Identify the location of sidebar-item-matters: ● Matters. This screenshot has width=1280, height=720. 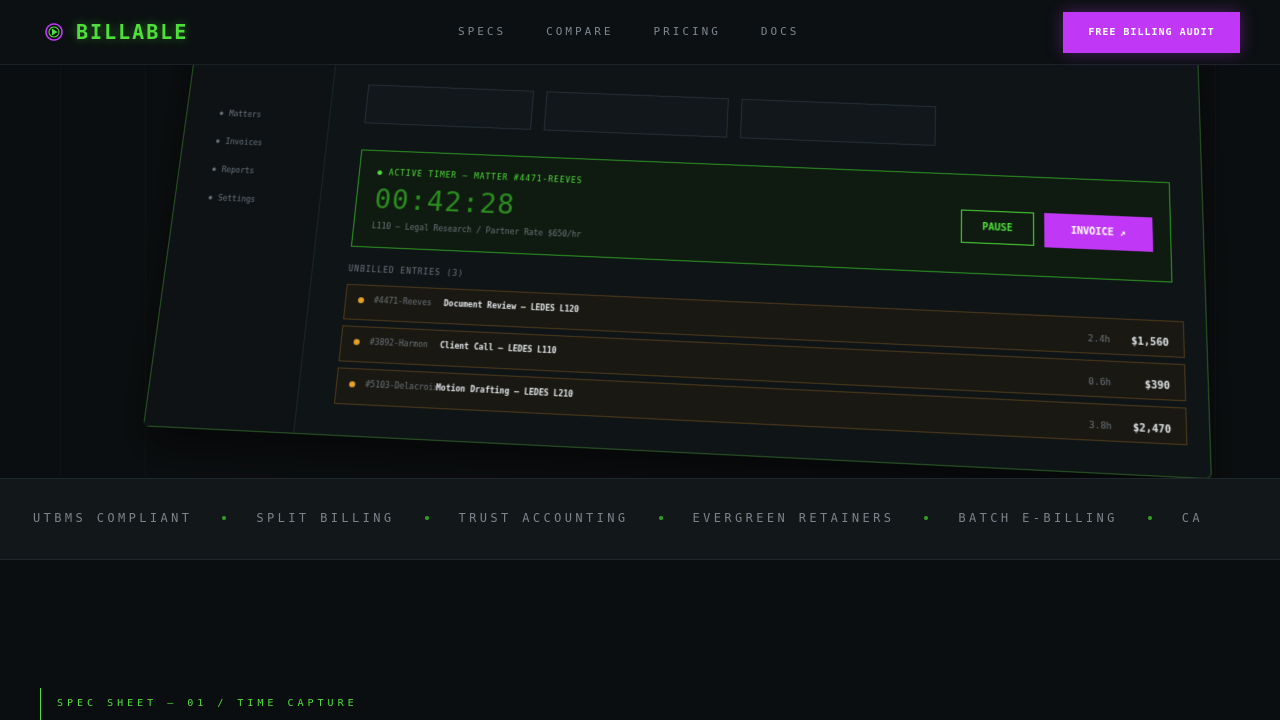
(240, 114).